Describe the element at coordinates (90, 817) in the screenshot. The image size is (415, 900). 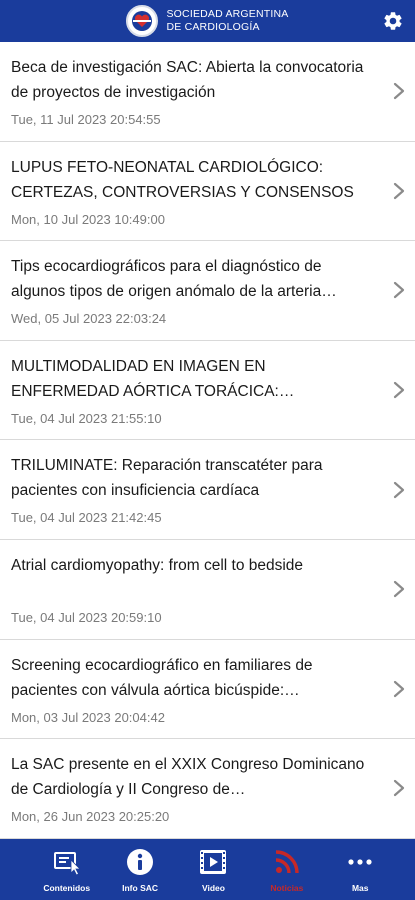
I see `news-date: Mon, 26 Jun 2023 20:25:20` at that location.